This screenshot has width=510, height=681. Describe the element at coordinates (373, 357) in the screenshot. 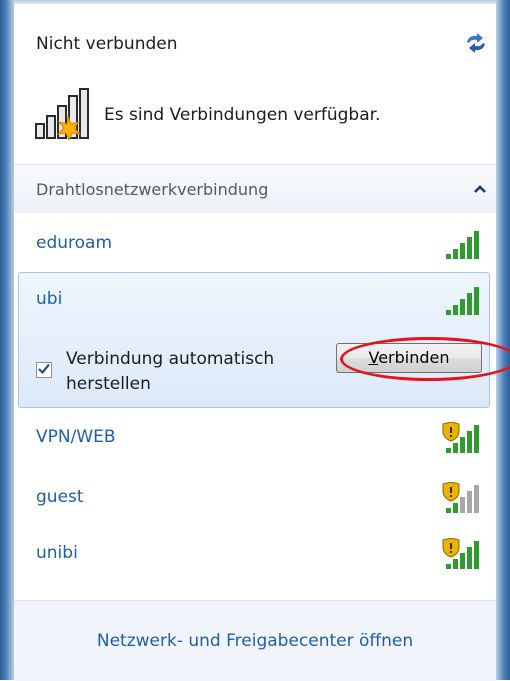

I see `connect-button-mnemonic: V` at that location.